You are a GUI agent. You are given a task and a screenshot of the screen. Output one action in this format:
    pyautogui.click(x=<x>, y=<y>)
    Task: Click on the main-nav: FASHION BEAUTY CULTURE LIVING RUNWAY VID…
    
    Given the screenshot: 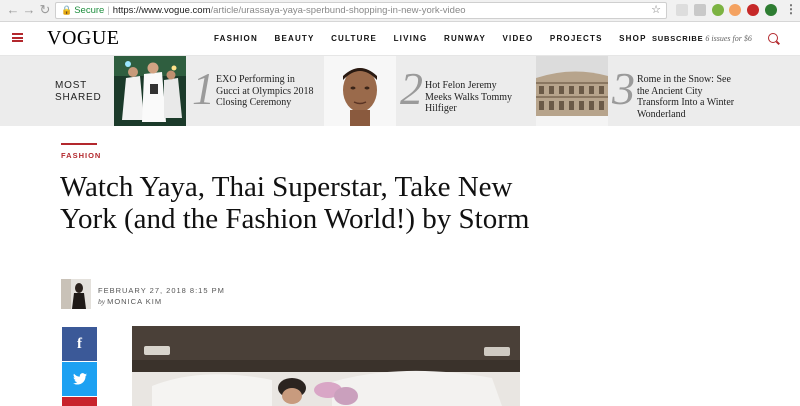 What is the action you would take?
    pyautogui.click(x=438, y=38)
    